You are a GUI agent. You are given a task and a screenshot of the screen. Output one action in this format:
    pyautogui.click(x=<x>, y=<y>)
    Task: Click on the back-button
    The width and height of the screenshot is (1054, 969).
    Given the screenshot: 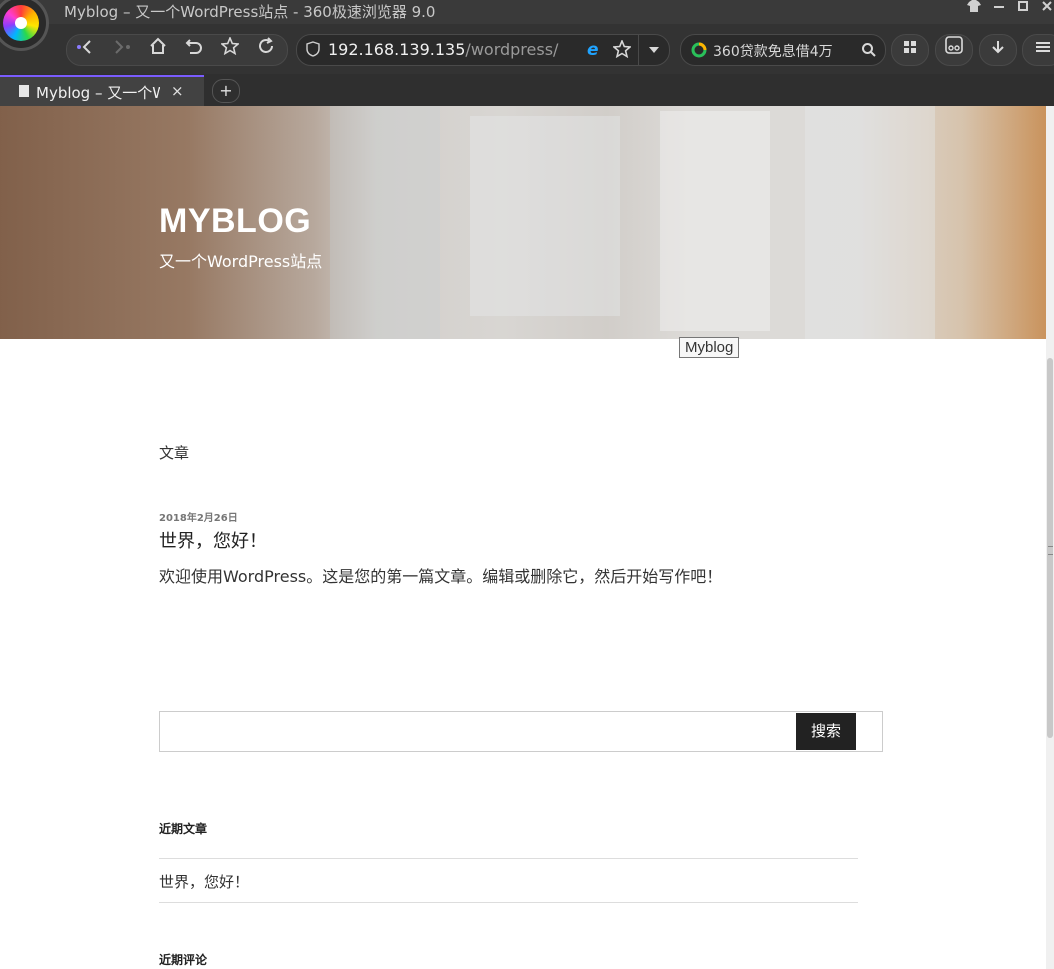 What is the action you would take?
    pyautogui.click(x=86, y=50)
    